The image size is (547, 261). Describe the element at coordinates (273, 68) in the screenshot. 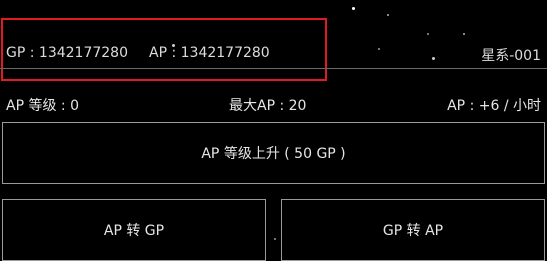

I see `header-divider` at that location.